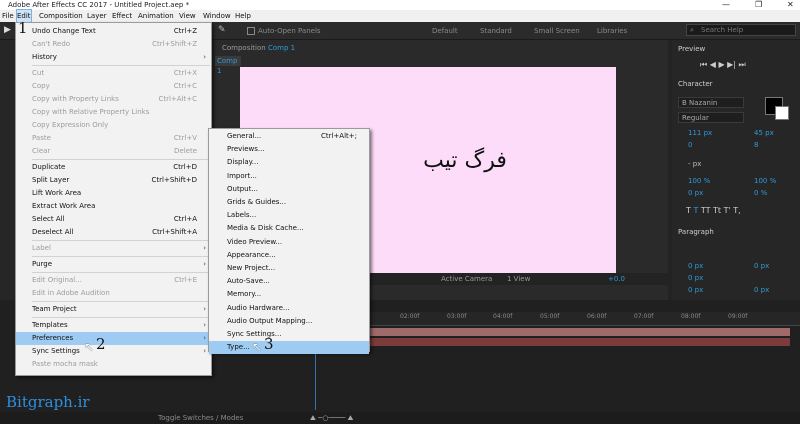  Describe the element at coordinates (113, 180) in the screenshot. I see `edit-menu-item: Split Layer Ctrl+Shift+D` at that location.